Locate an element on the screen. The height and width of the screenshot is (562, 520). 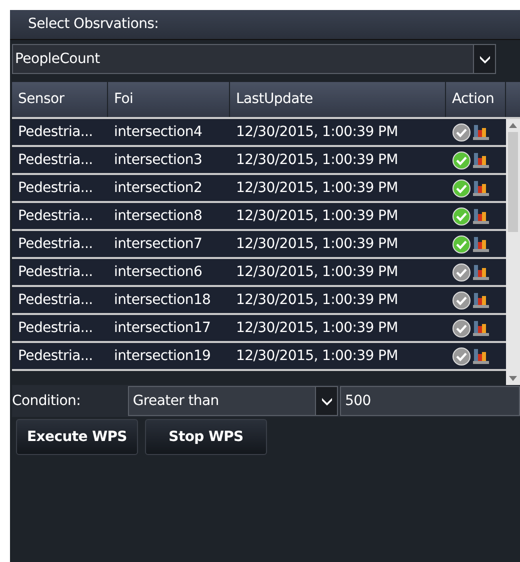
table-row: Pedestria... intersection2 12/30/2015, 1:00:39 PM is located at coordinates (259, 189).